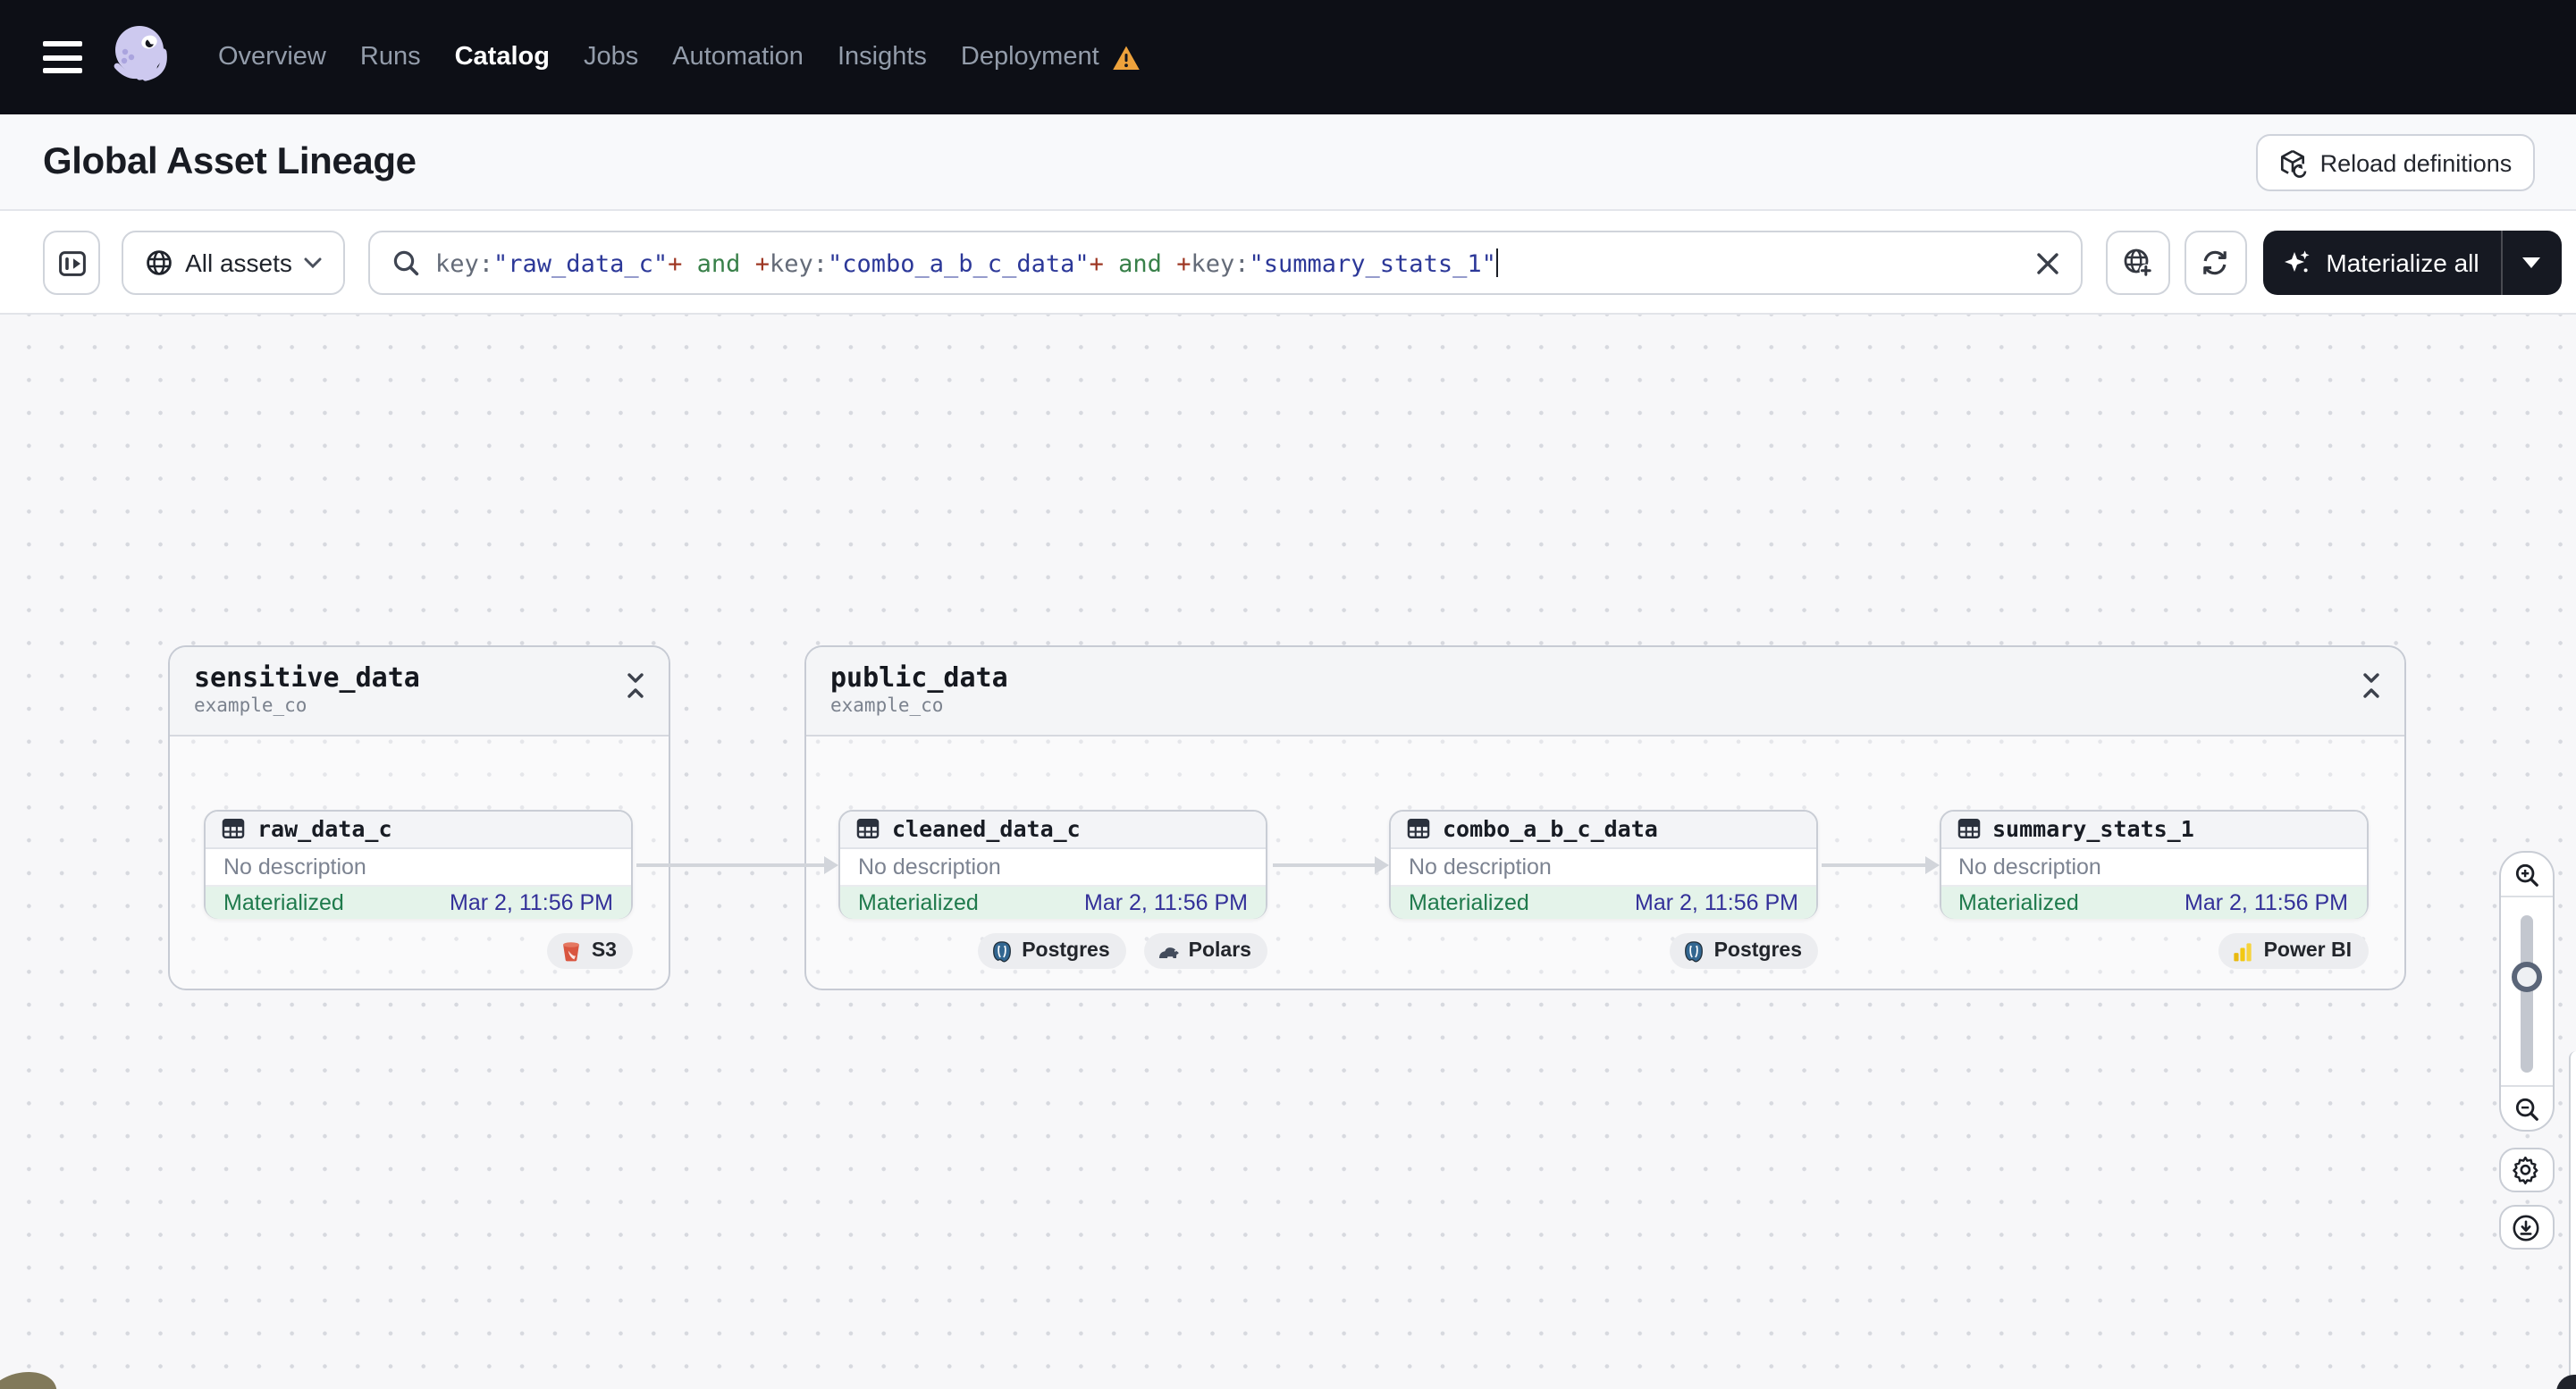 The width and height of the screenshot is (2576, 1389). I want to click on zoom-slider, so click(2527, 991).